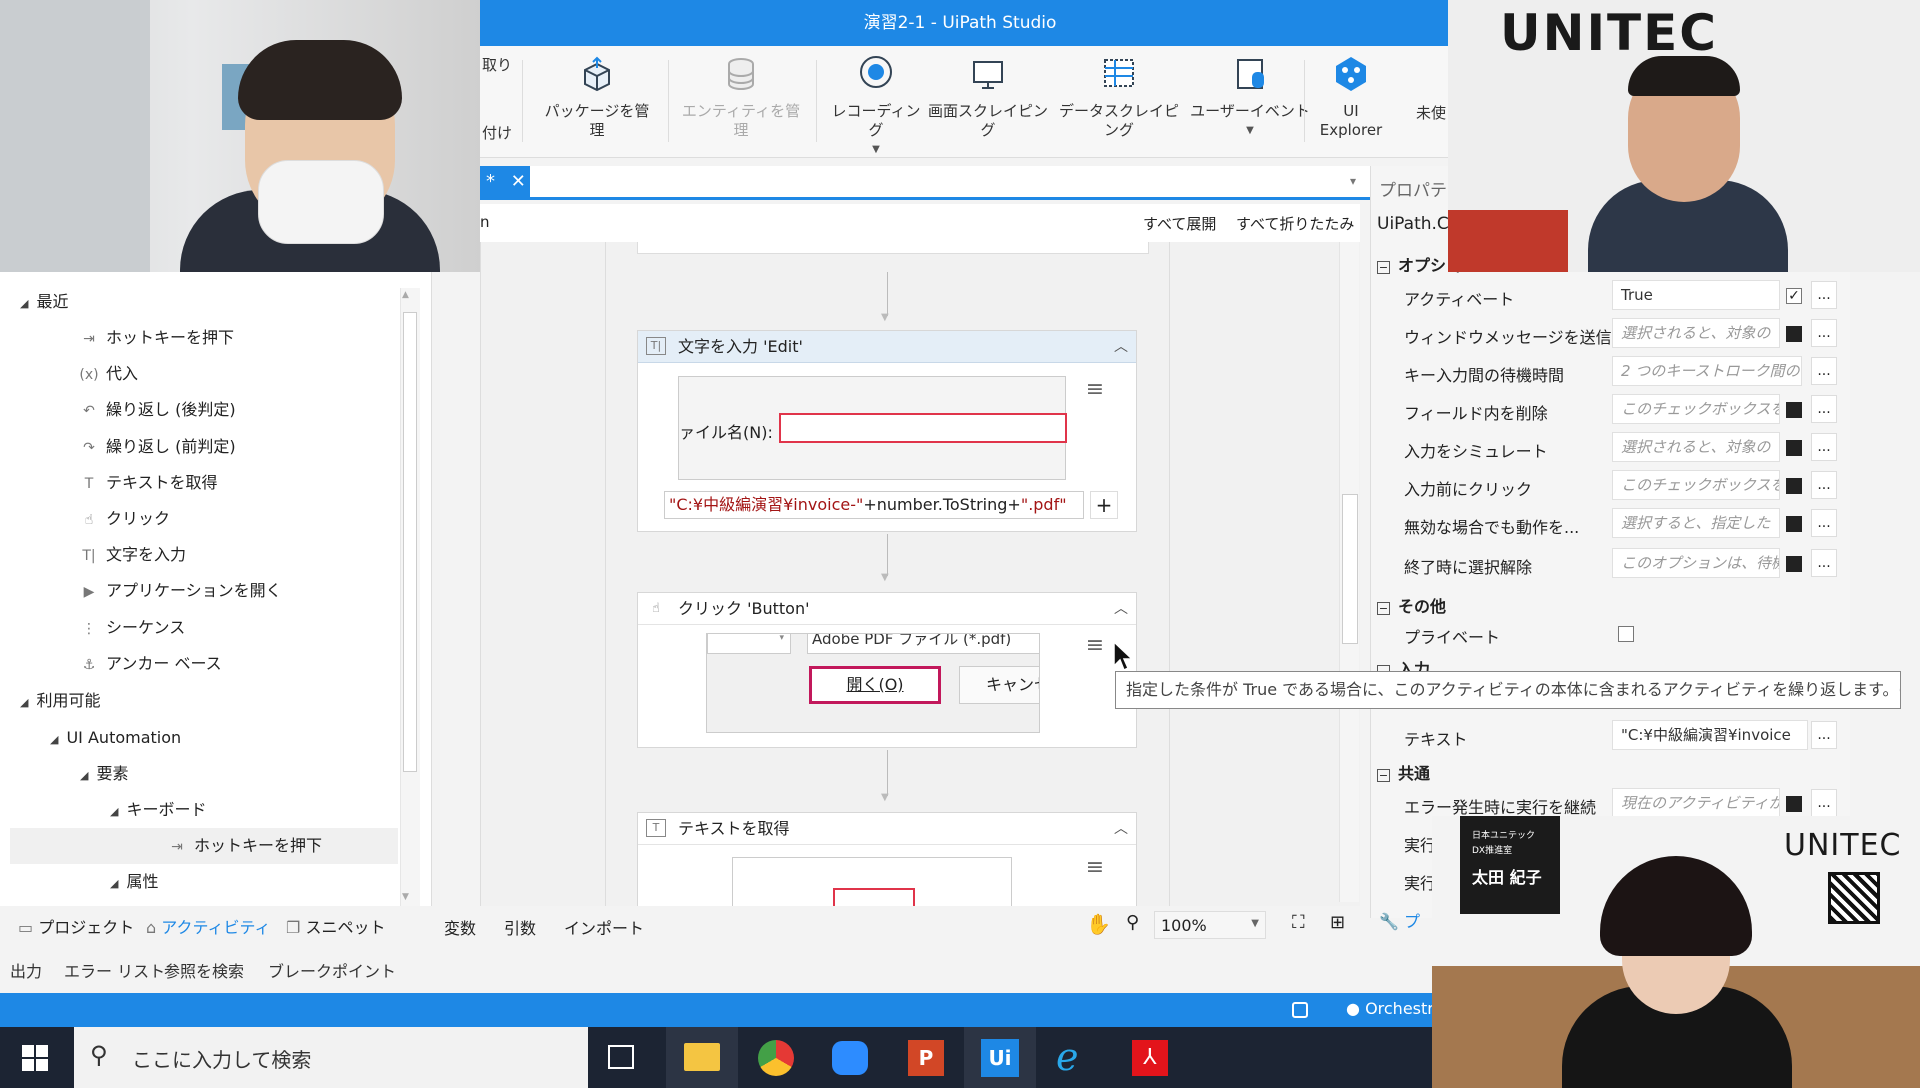 This screenshot has width=1920, height=1088. Describe the element at coordinates (156, 338) in the screenshot. I see `recent-item: ⇥ ホットキーを押下` at that location.